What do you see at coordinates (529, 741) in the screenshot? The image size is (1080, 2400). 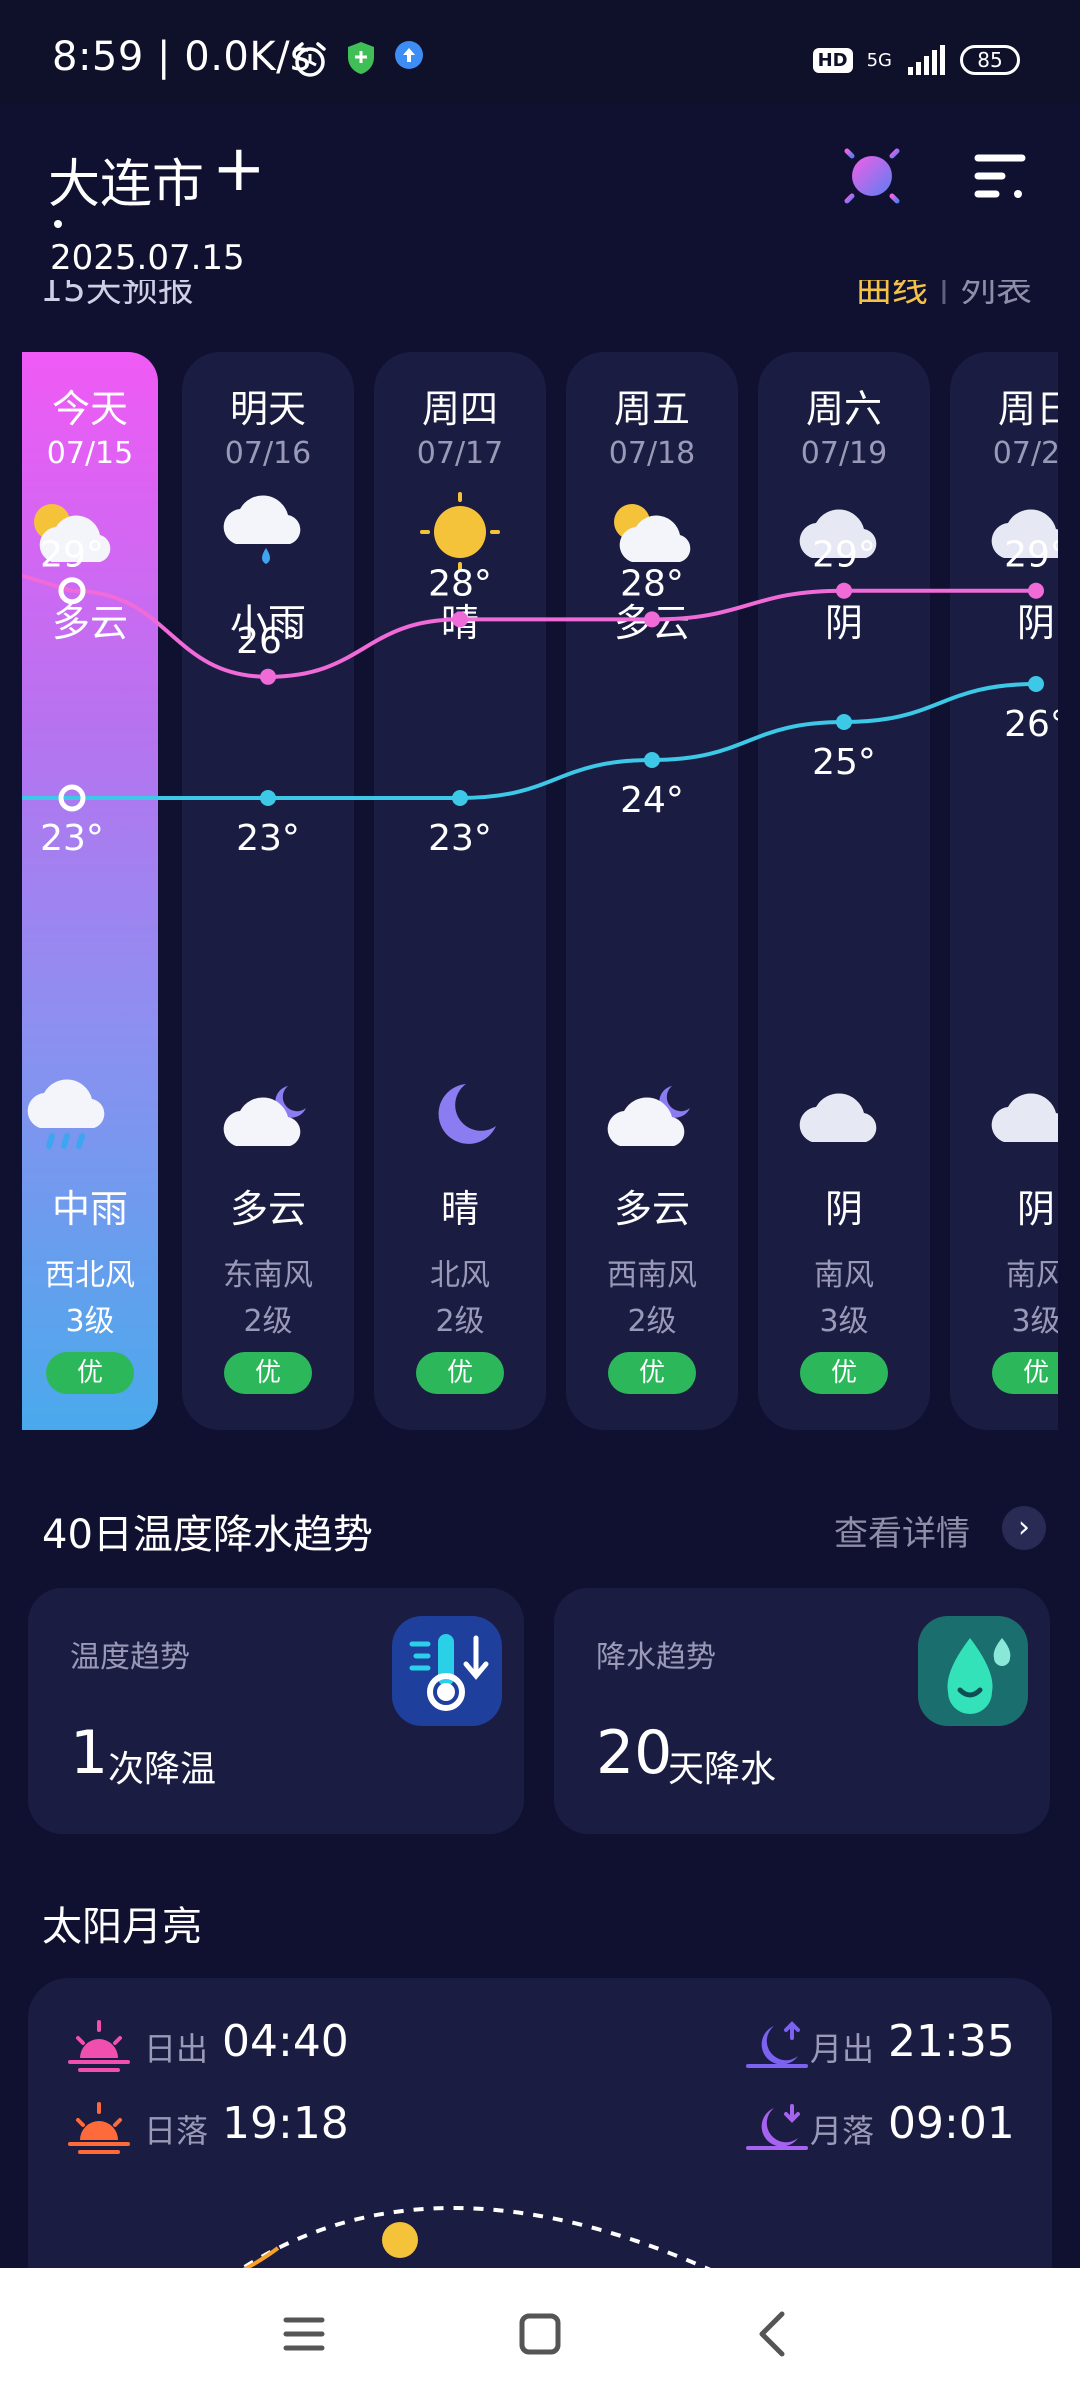 I see `low-temp-line` at bounding box center [529, 741].